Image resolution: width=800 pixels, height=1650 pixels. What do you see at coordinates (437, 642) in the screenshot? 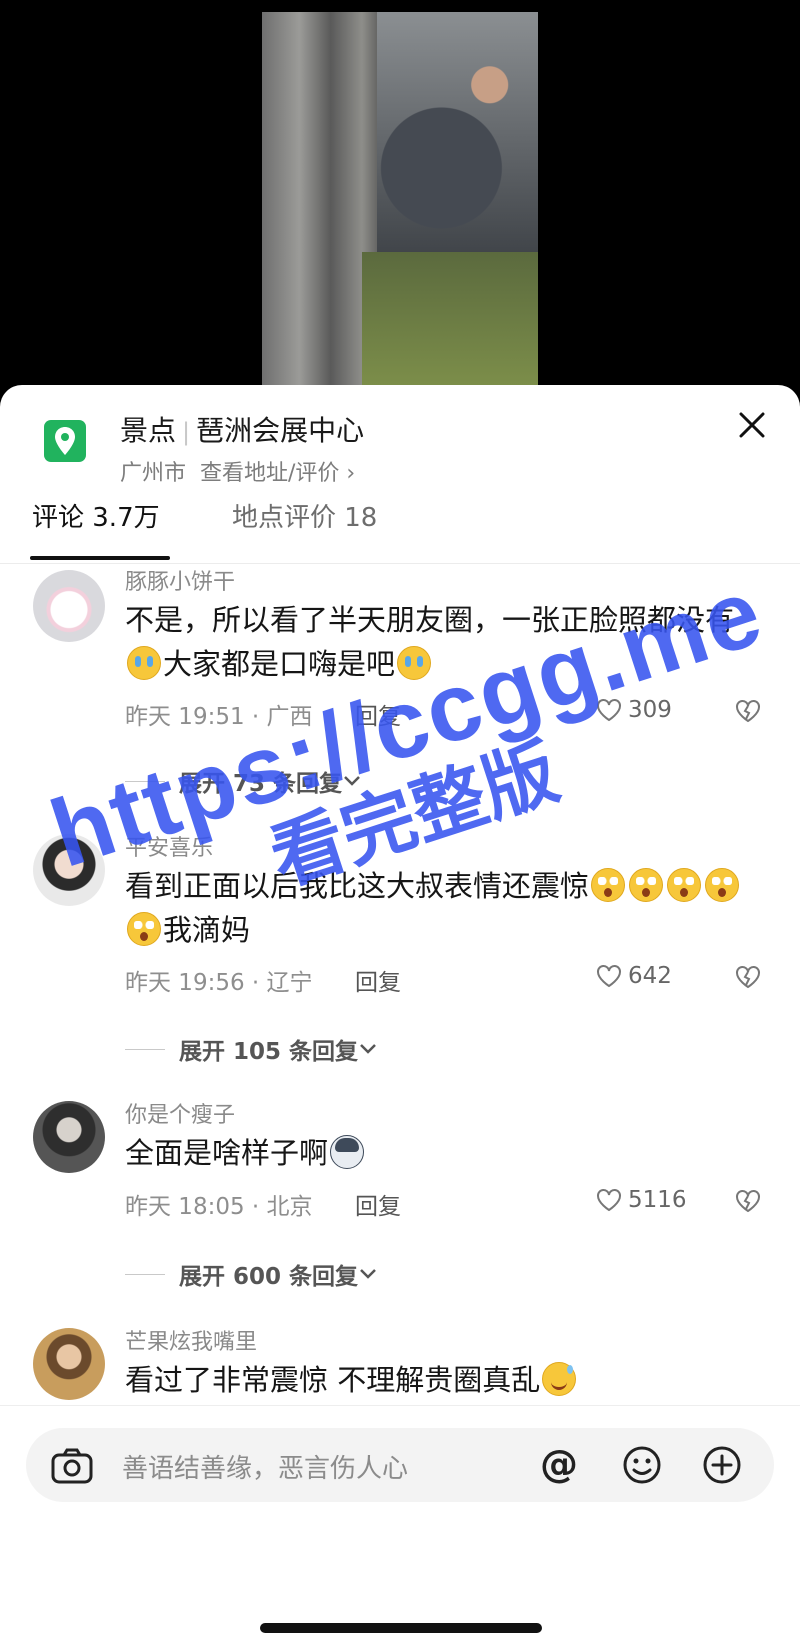
I see `comment-text: 不是，所以看了半天朋友圈，一张正脸照都没有大家都是口嗨是吧` at bounding box center [437, 642].